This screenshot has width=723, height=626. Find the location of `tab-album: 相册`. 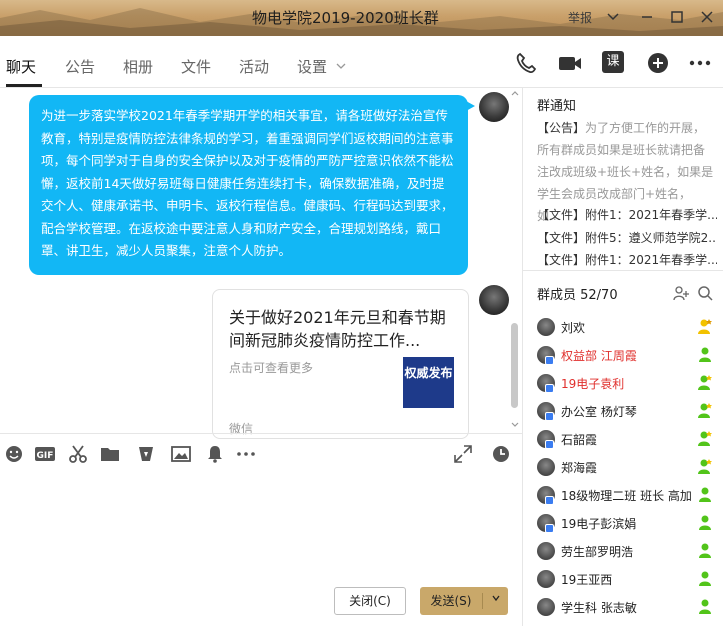

tab-album: 相册 is located at coordinates (138, 66).